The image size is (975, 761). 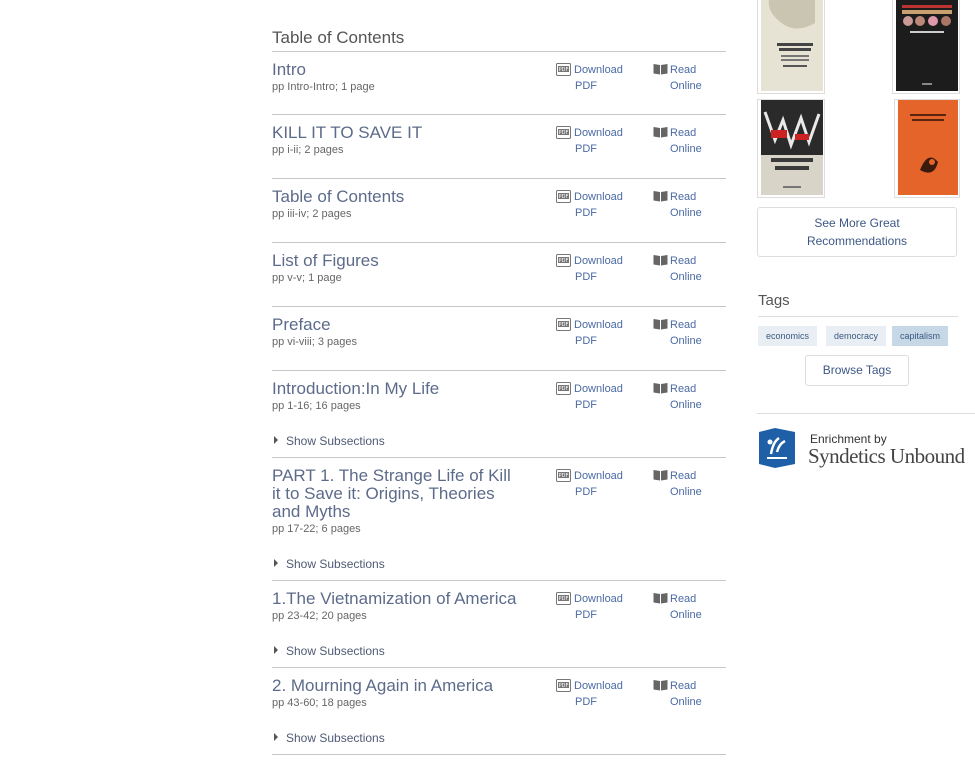 I want to click on syndetics-logo-icon, so click(x=777, y=448).